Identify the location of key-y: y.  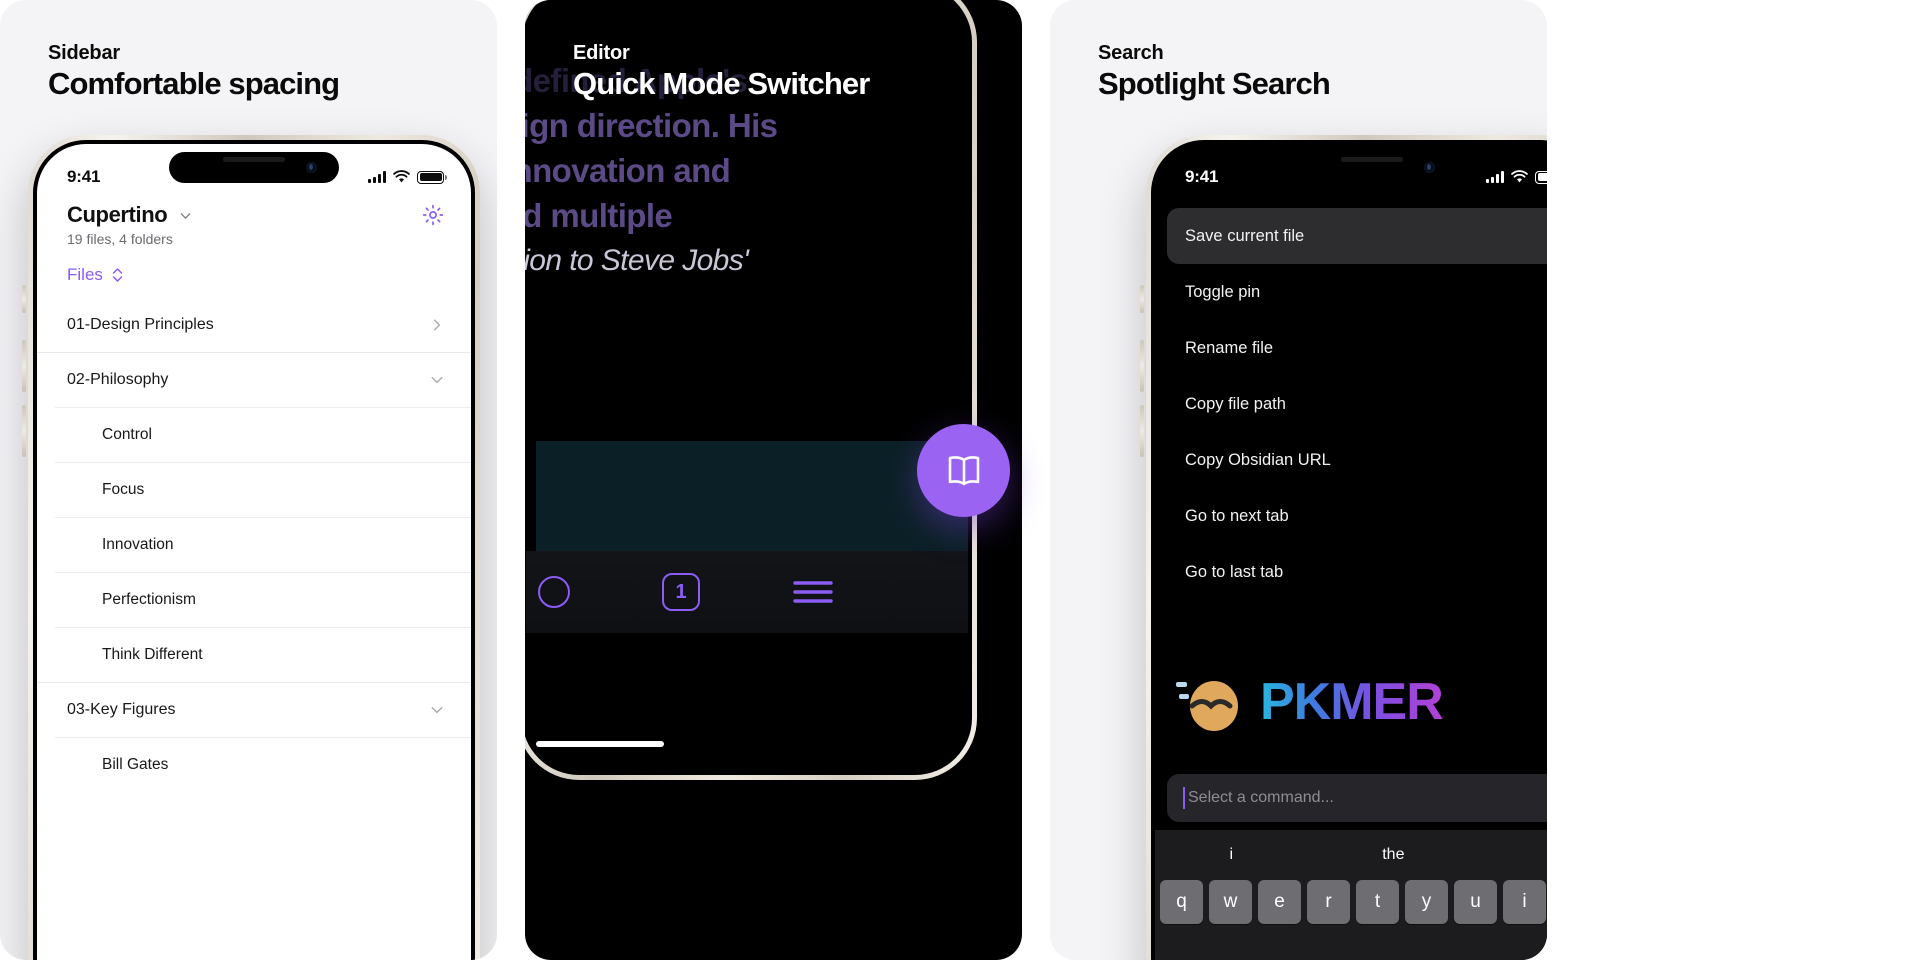
(1426, 902).